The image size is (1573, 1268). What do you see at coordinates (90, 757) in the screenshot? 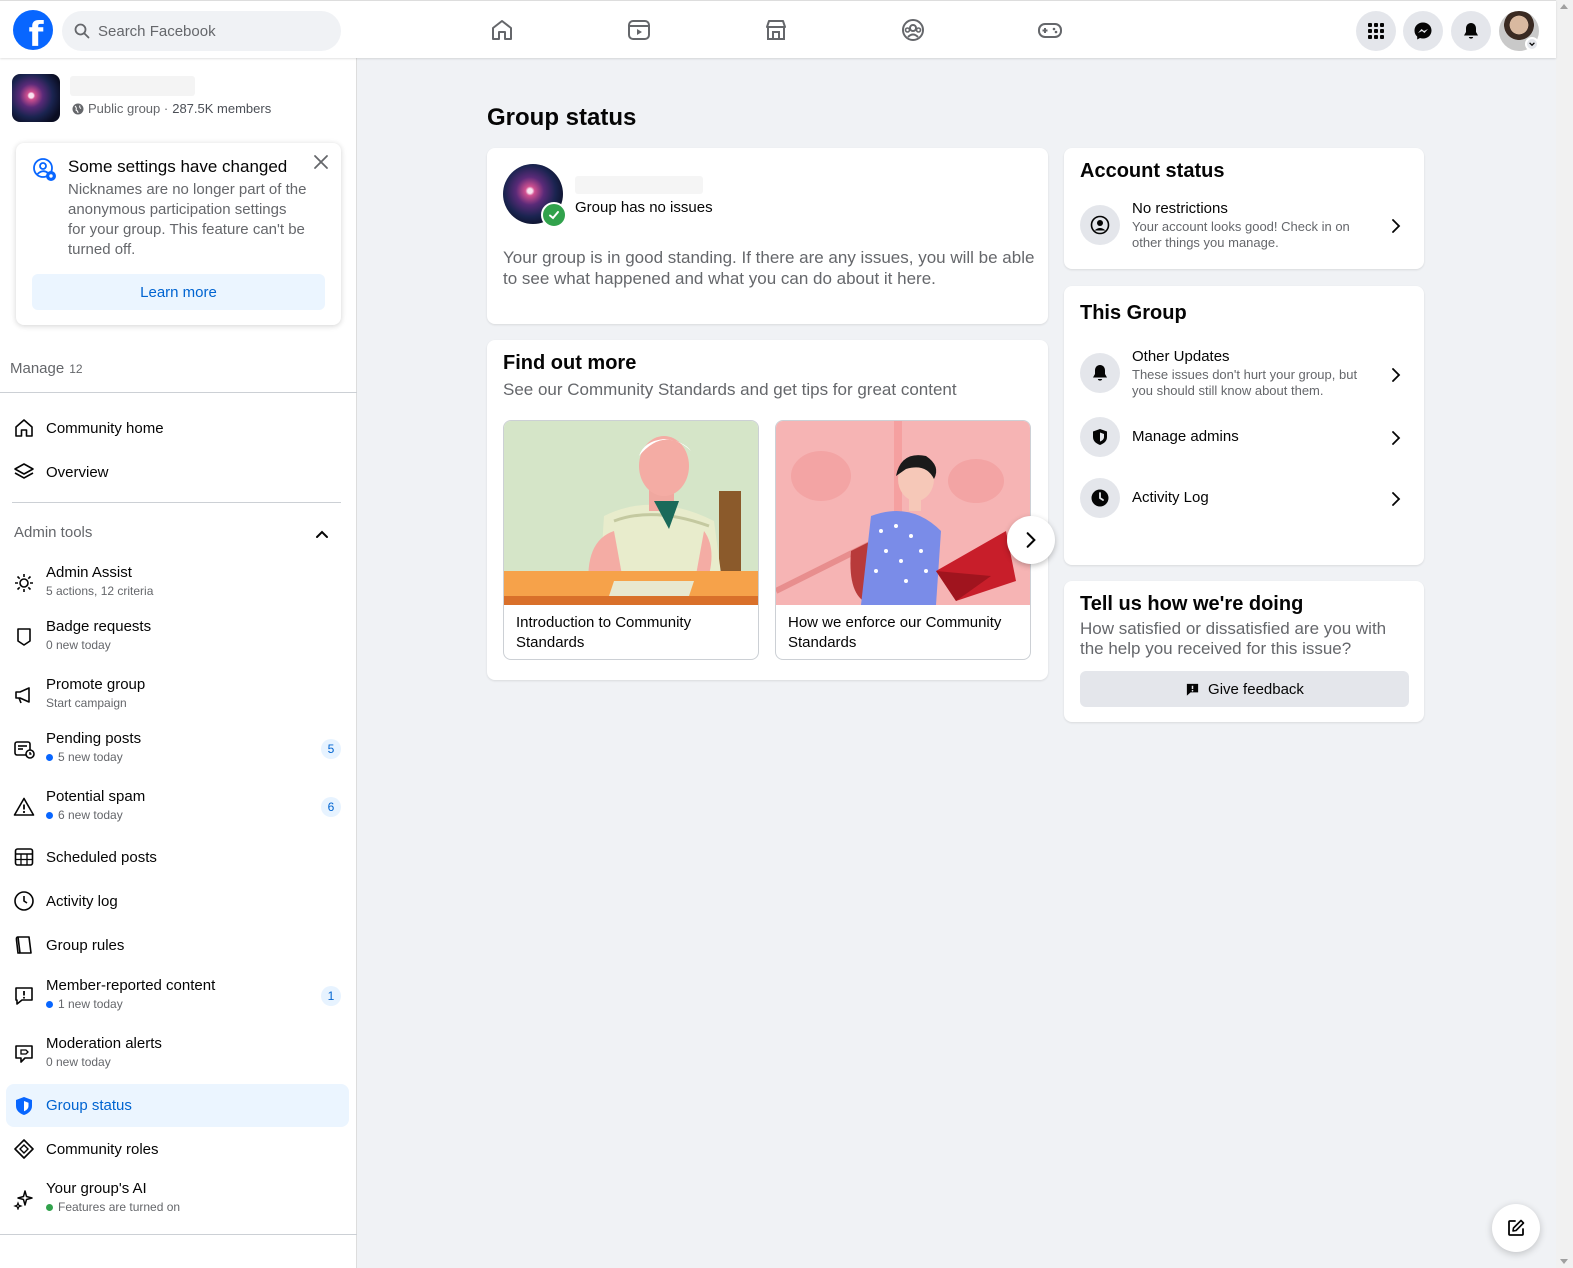
I see `sidebar-item-sub-text: 5 new today` at bounding box center [90, 757].